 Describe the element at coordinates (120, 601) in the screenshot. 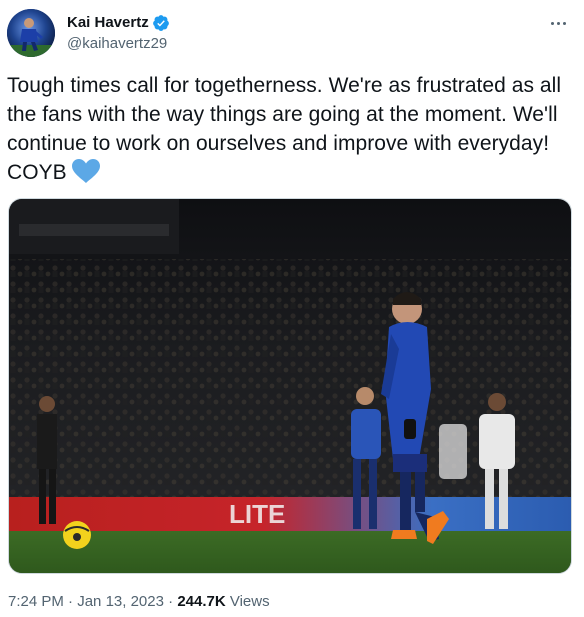

I see `tweet-date: Jan 13, 2023` at that location.